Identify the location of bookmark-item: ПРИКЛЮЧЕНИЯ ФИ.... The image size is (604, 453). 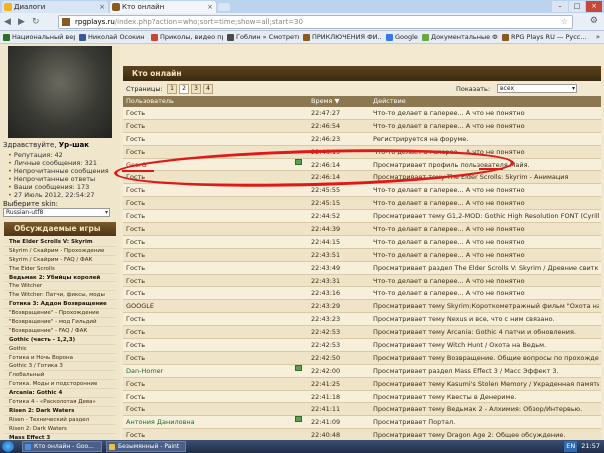
(342, 37).